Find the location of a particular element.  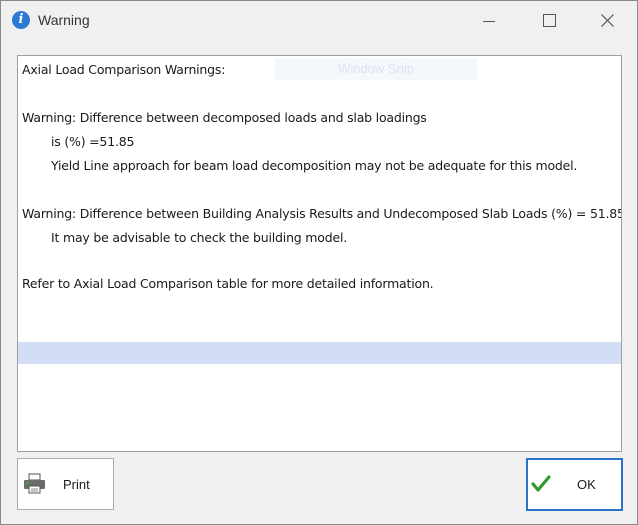

maximize-icon is located at coordinates (549, 20).